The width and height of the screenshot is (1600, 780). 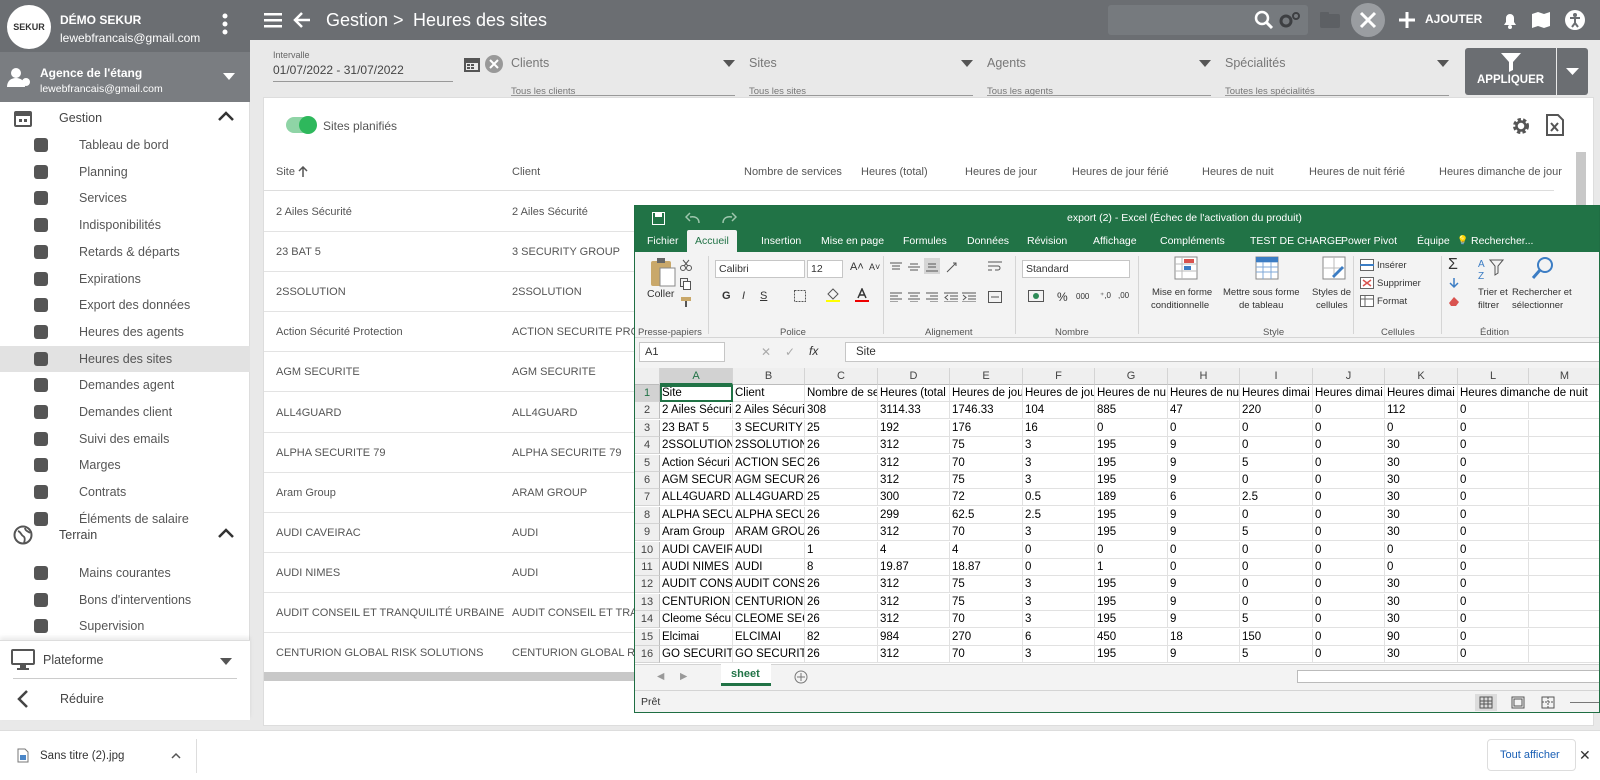 What do you see at coordinates (696, 411) in the screenshot?
I see `grid-cell: 2 Ailes Sécuri` at bounding box center [696, 411].